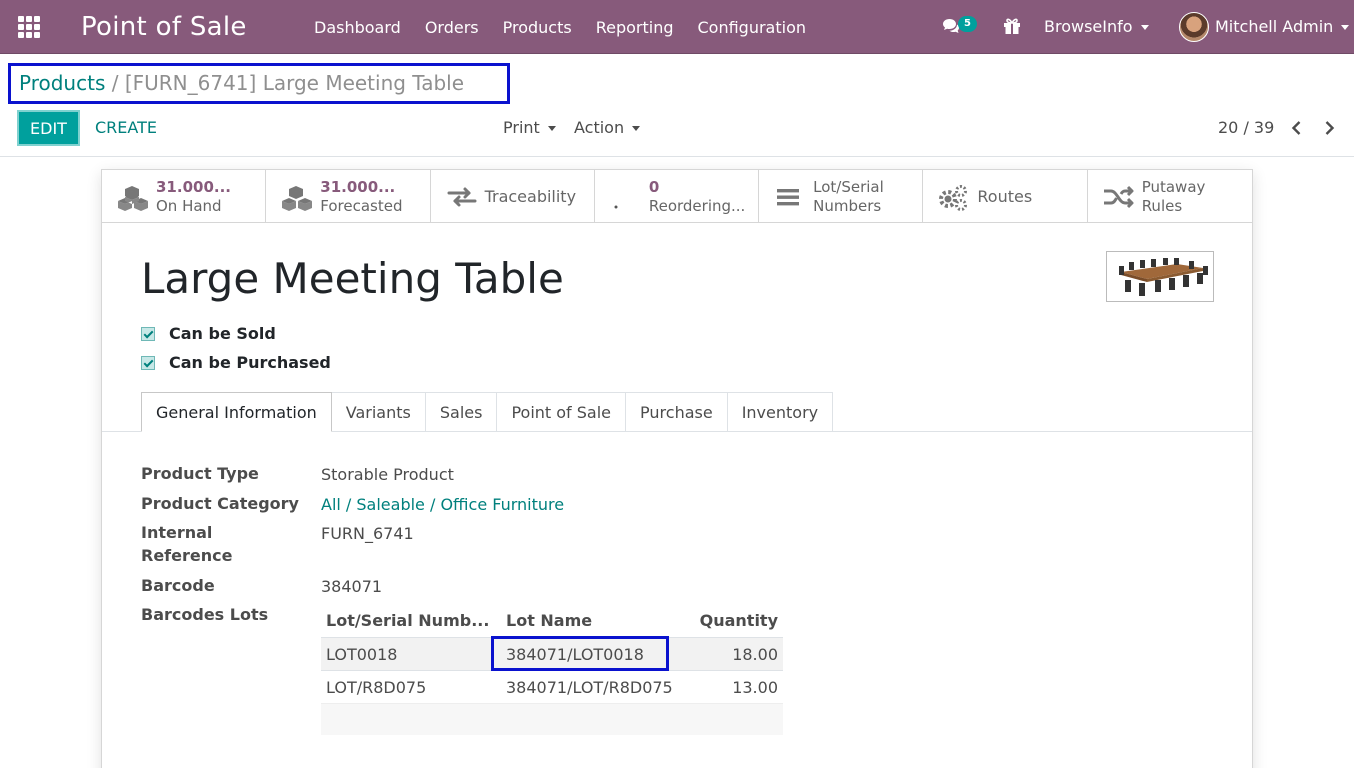 The width and height of the screenshot is (1354, 768). I want to click on putaway-label-line1: Putaway, so click(1173, 187).